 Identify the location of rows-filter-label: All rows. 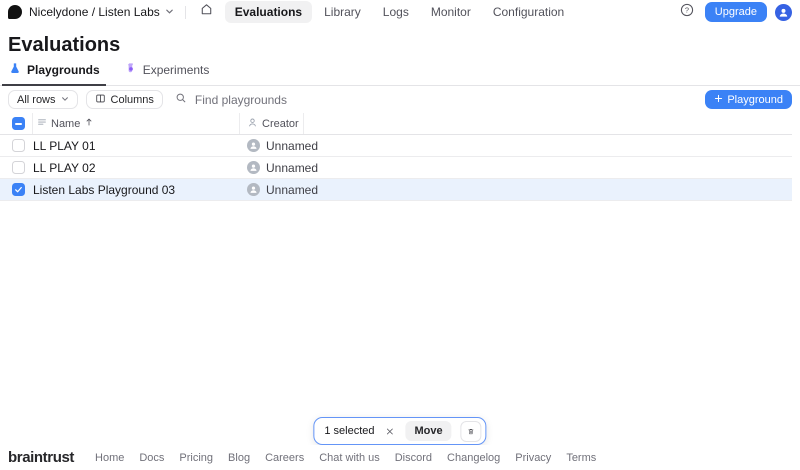
(36, 99).